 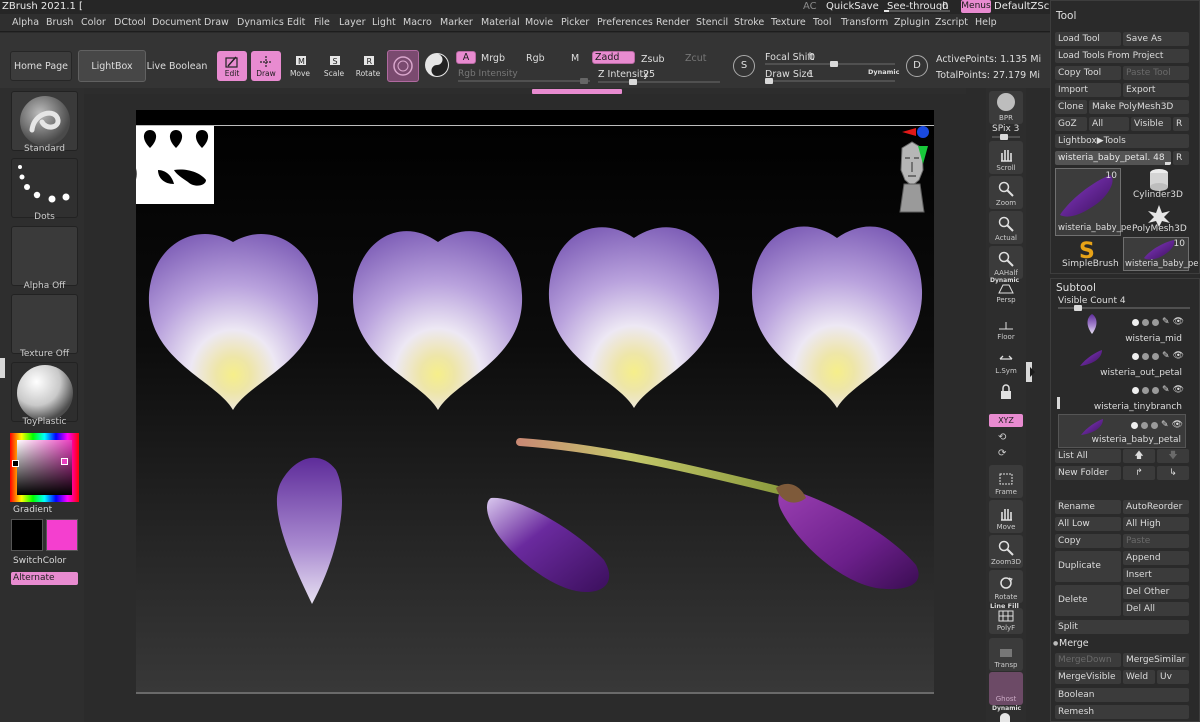 I want to click on clone-button: Clone, so click(x=1071, y=107).